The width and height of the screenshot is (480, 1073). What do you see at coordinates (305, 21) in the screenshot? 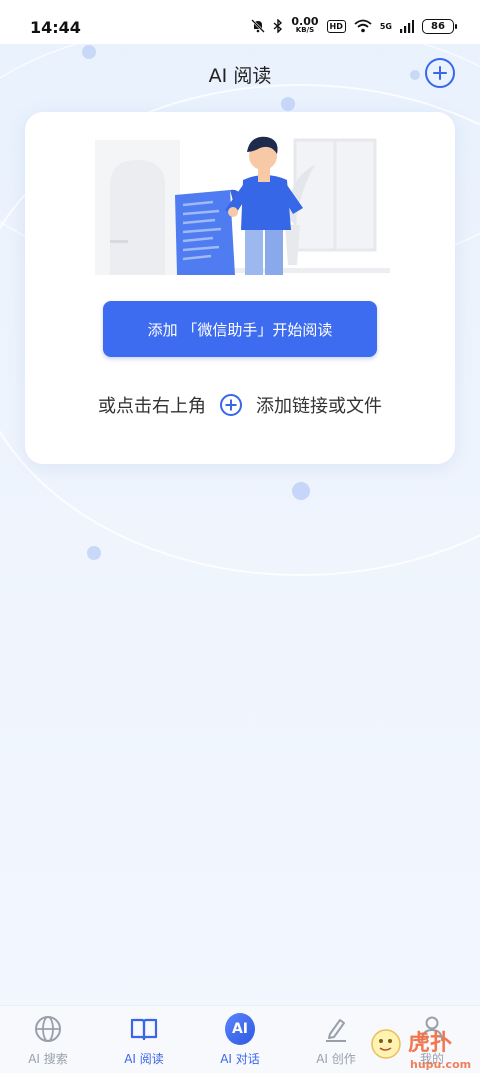
I see `speed-value: 0.00` at bounding box center [305, 21].